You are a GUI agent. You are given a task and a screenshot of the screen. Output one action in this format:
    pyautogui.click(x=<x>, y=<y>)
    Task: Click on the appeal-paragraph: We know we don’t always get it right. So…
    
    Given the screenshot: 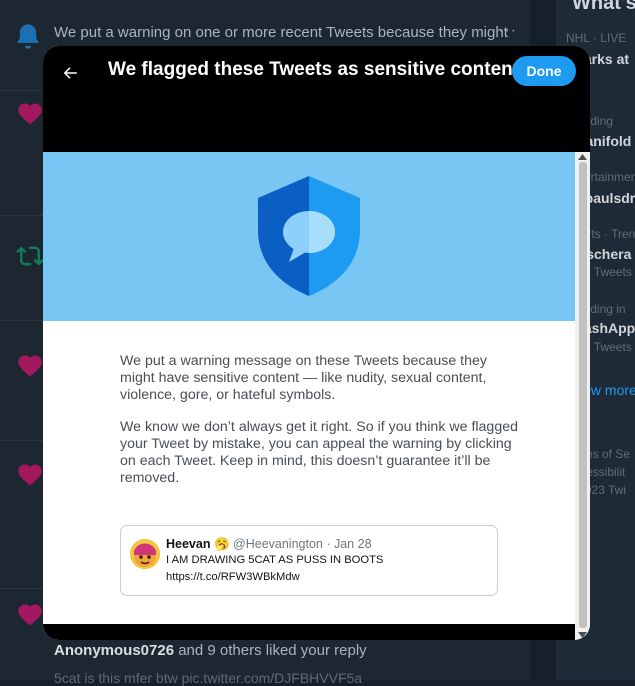 What is the action you would take?
    pyautogui.click(x=319, y=452)
    